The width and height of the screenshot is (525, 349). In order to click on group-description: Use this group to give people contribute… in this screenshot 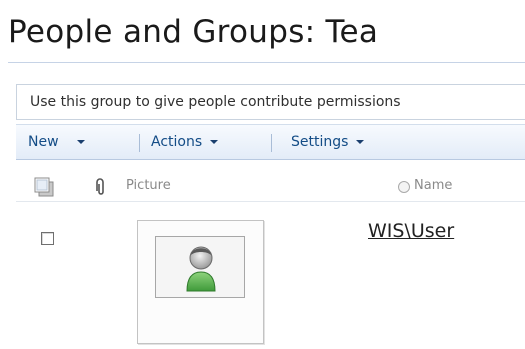, I will do `click(270, 102)`.